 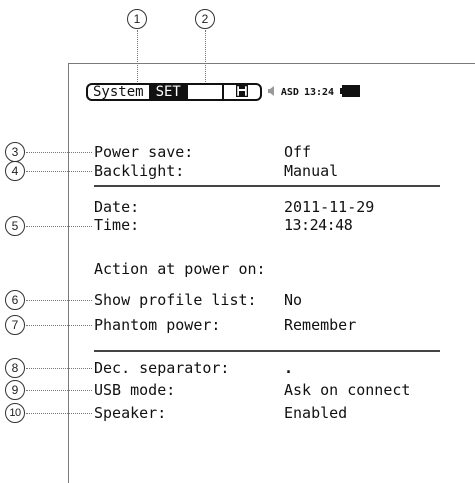 What do you see at coordinates (59, 152) in the screenshot?
I see `callout-3-leader` at bounding box center [59, 152].